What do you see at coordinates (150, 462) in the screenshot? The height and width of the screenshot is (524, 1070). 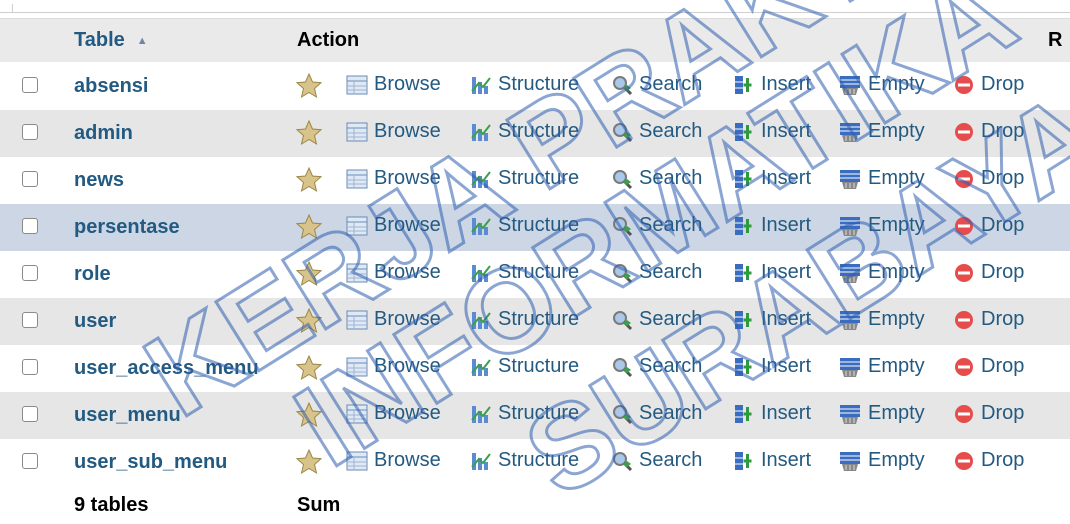 I see `table-name-link: user_sub_menu` at bounding box center [150, 462].